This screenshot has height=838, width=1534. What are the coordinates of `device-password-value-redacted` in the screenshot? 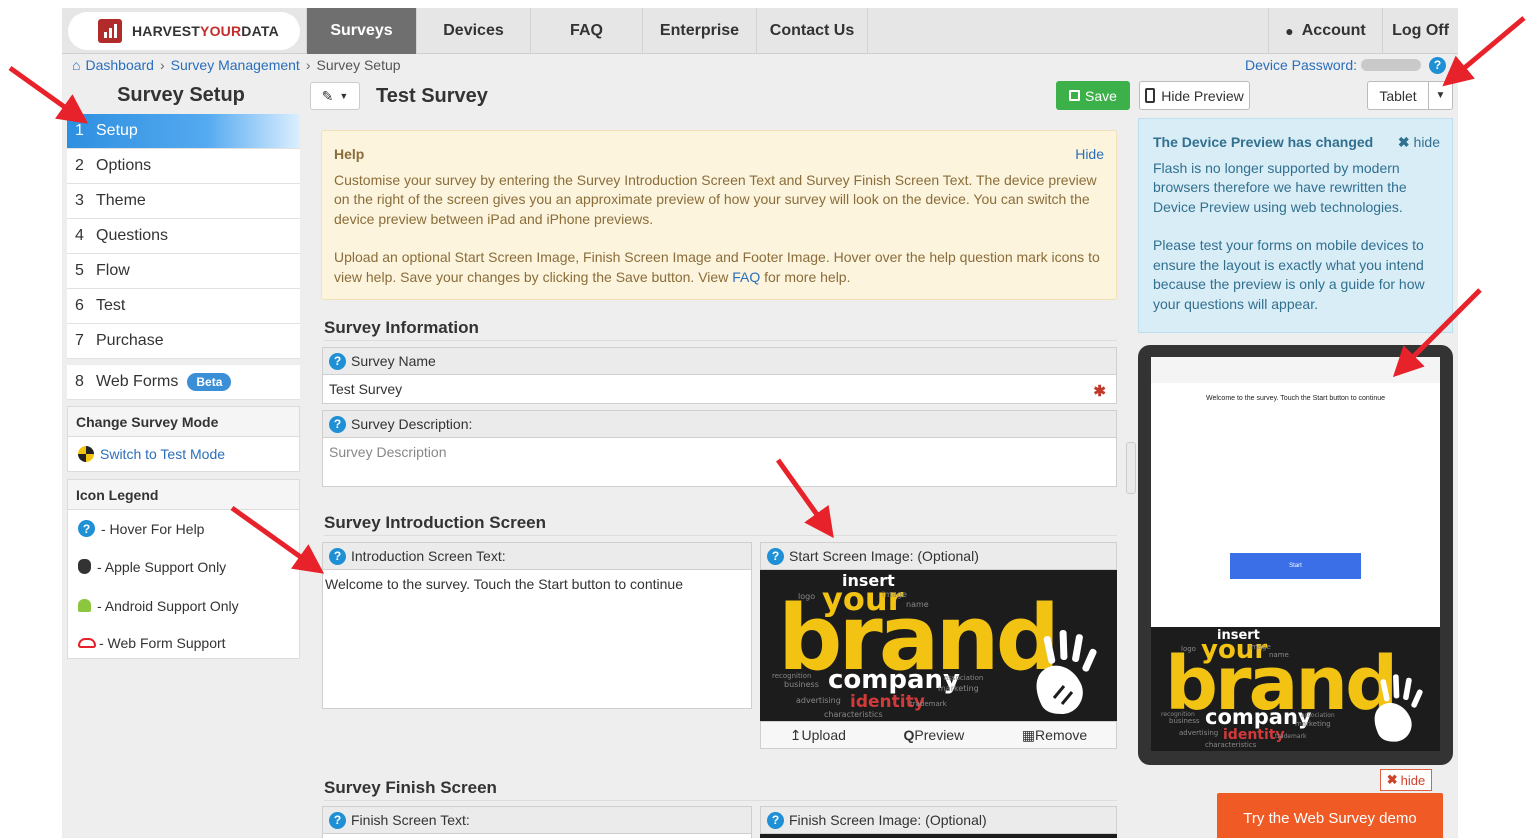 It's located at (1391, 65).